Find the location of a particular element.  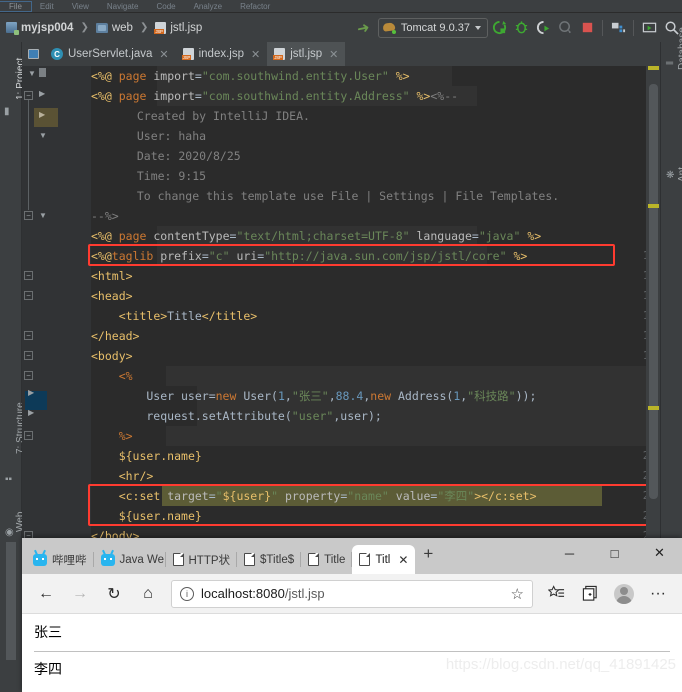

minimize-button: ─ is located at coordinates (569, 553).